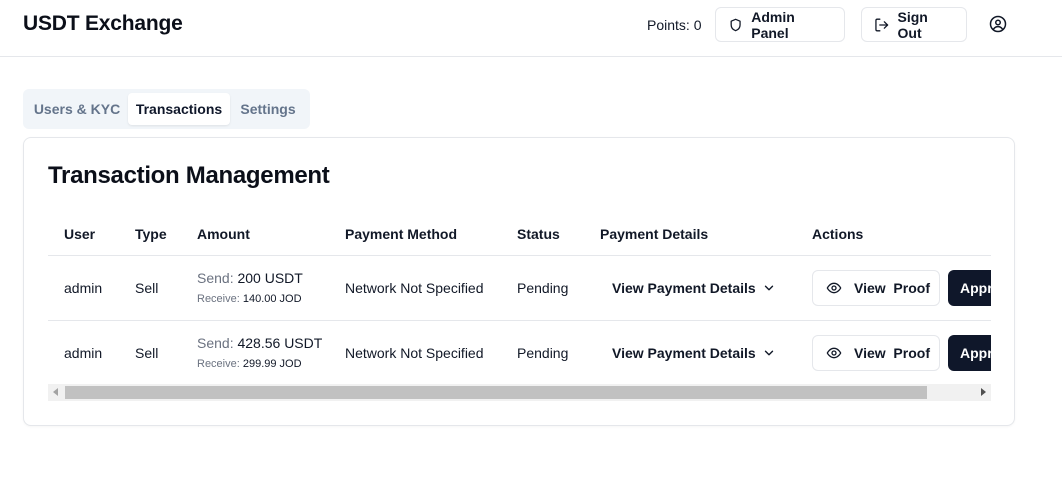 The image size is (1062, 478). Describe the element at coordinates (538, 234) in the screenshot. I see `column-header-status: Status` at that location.